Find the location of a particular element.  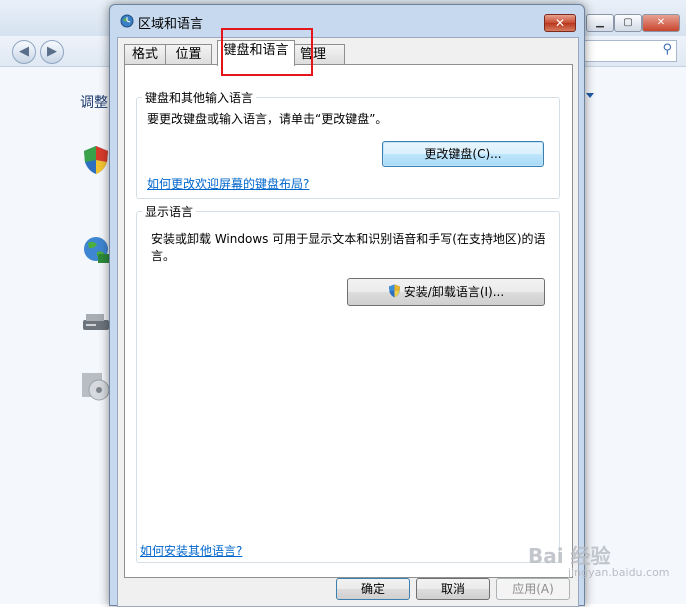

display-language-text-line2: 言。 is located at coordinates (163, 256).